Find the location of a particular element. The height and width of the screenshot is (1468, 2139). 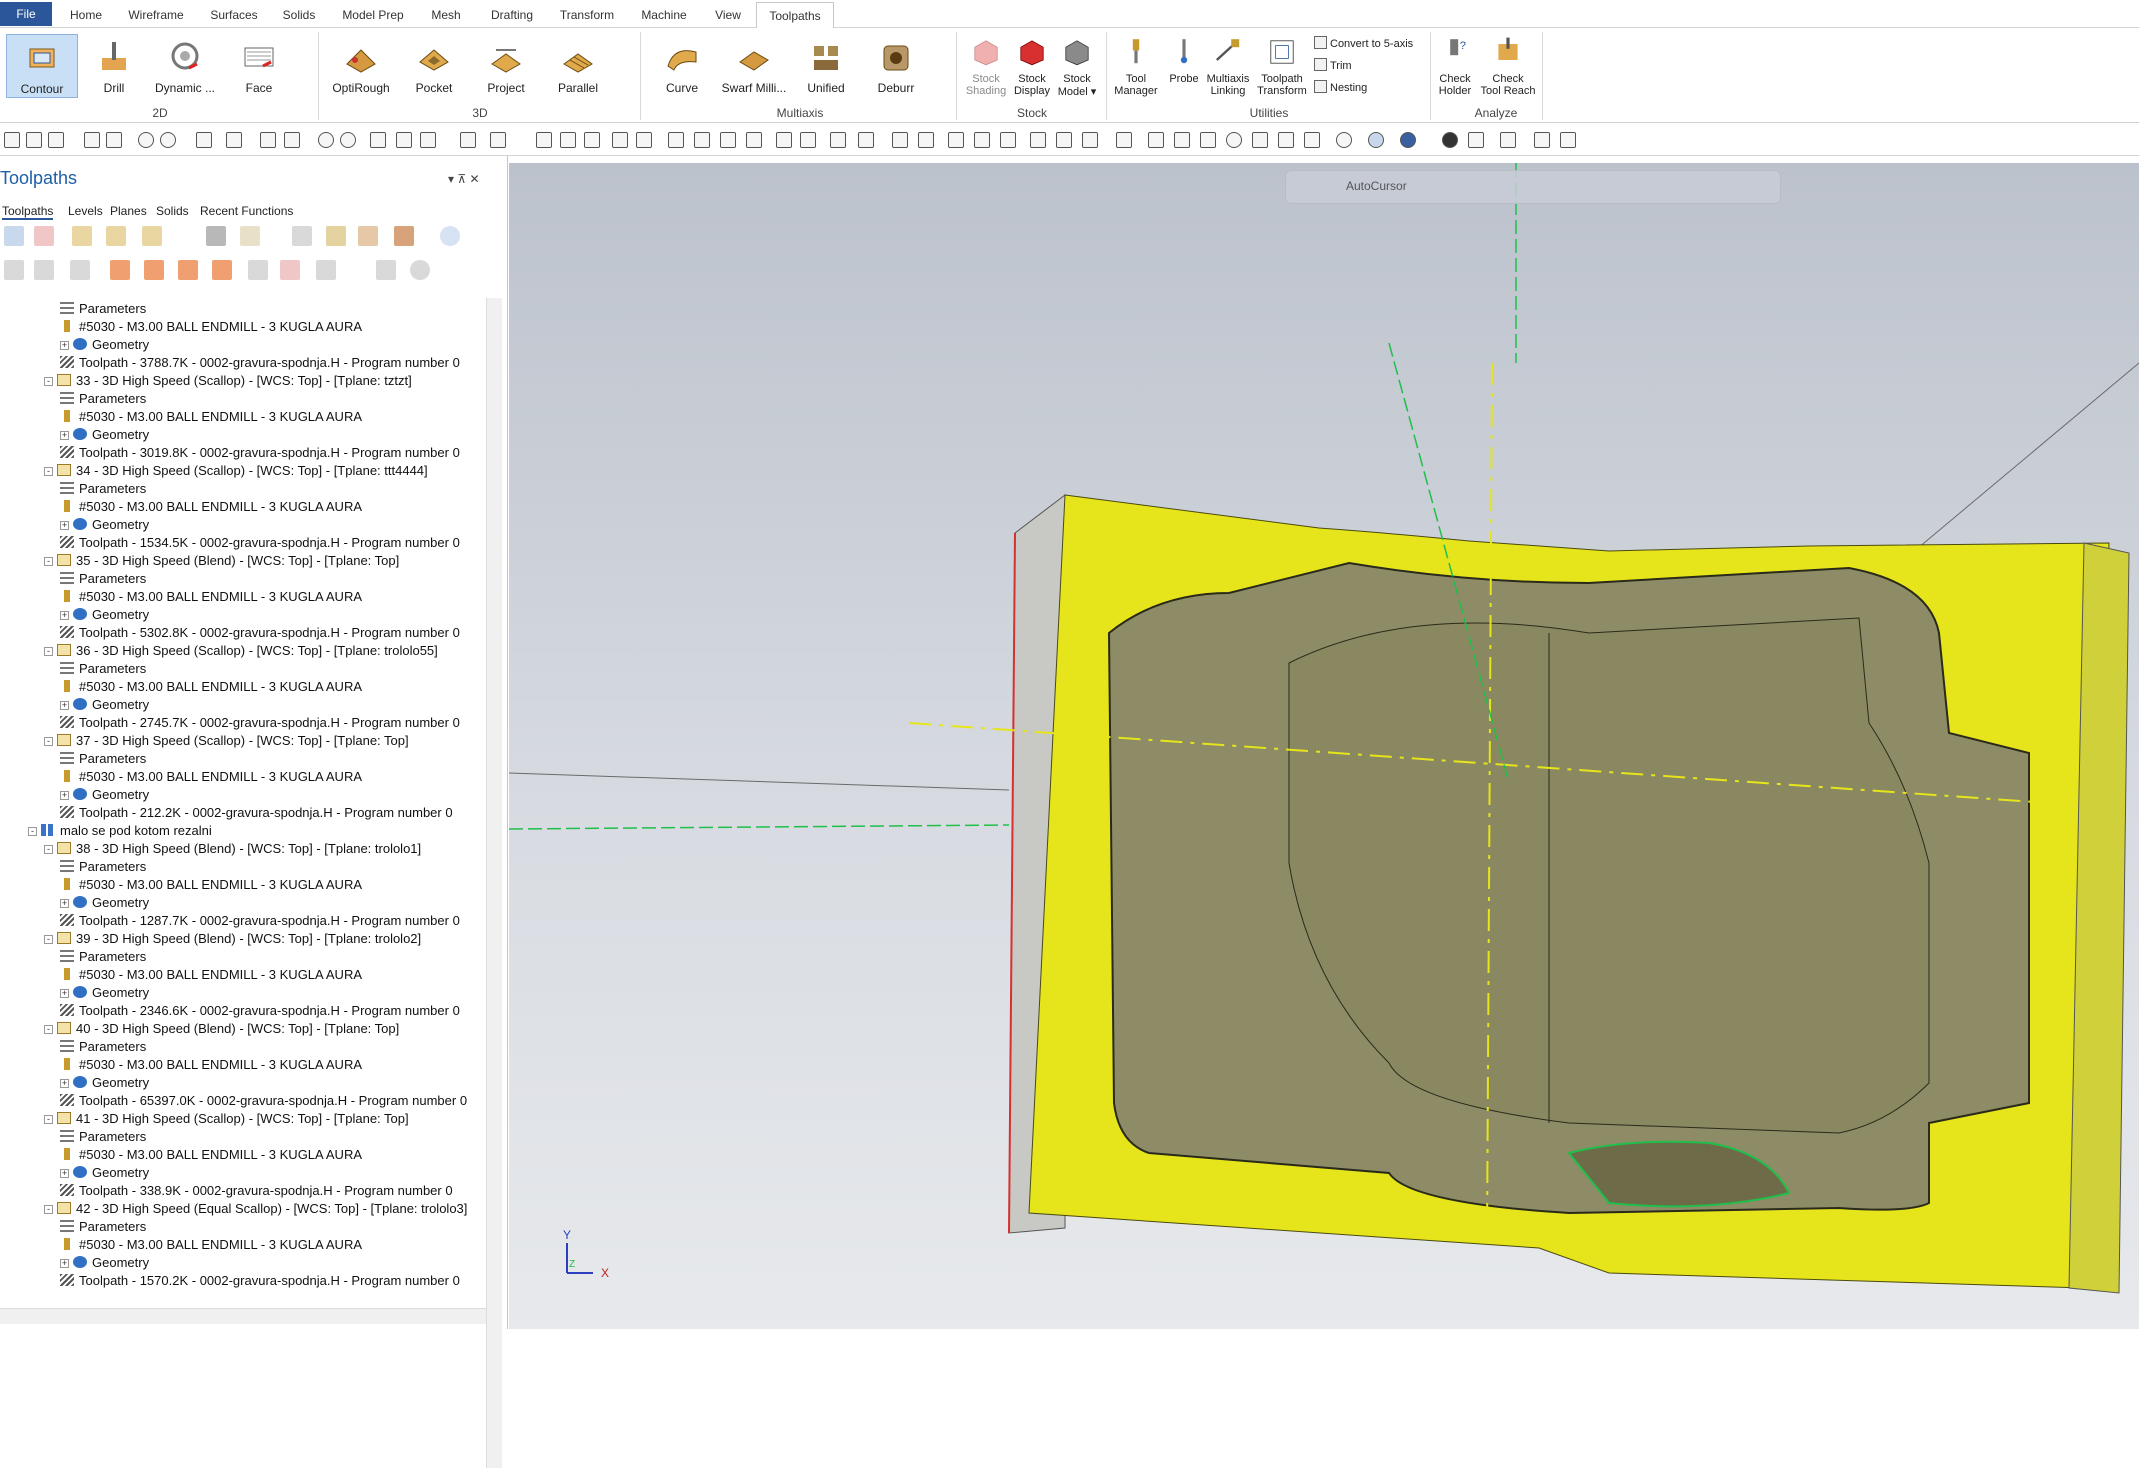

curve-button: Curve is located at coordinates (682, 66).